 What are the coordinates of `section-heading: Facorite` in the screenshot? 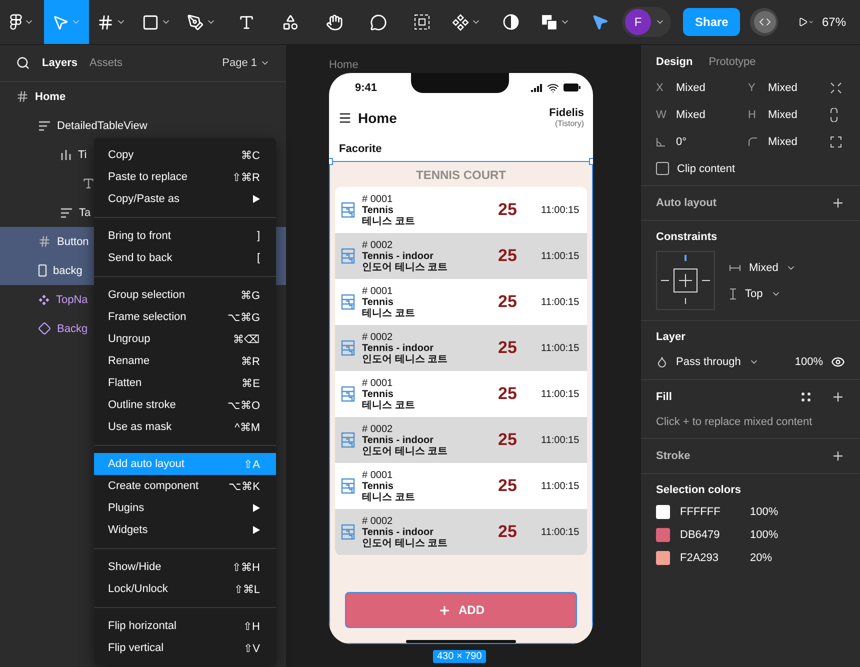 It's located at (360, 149).